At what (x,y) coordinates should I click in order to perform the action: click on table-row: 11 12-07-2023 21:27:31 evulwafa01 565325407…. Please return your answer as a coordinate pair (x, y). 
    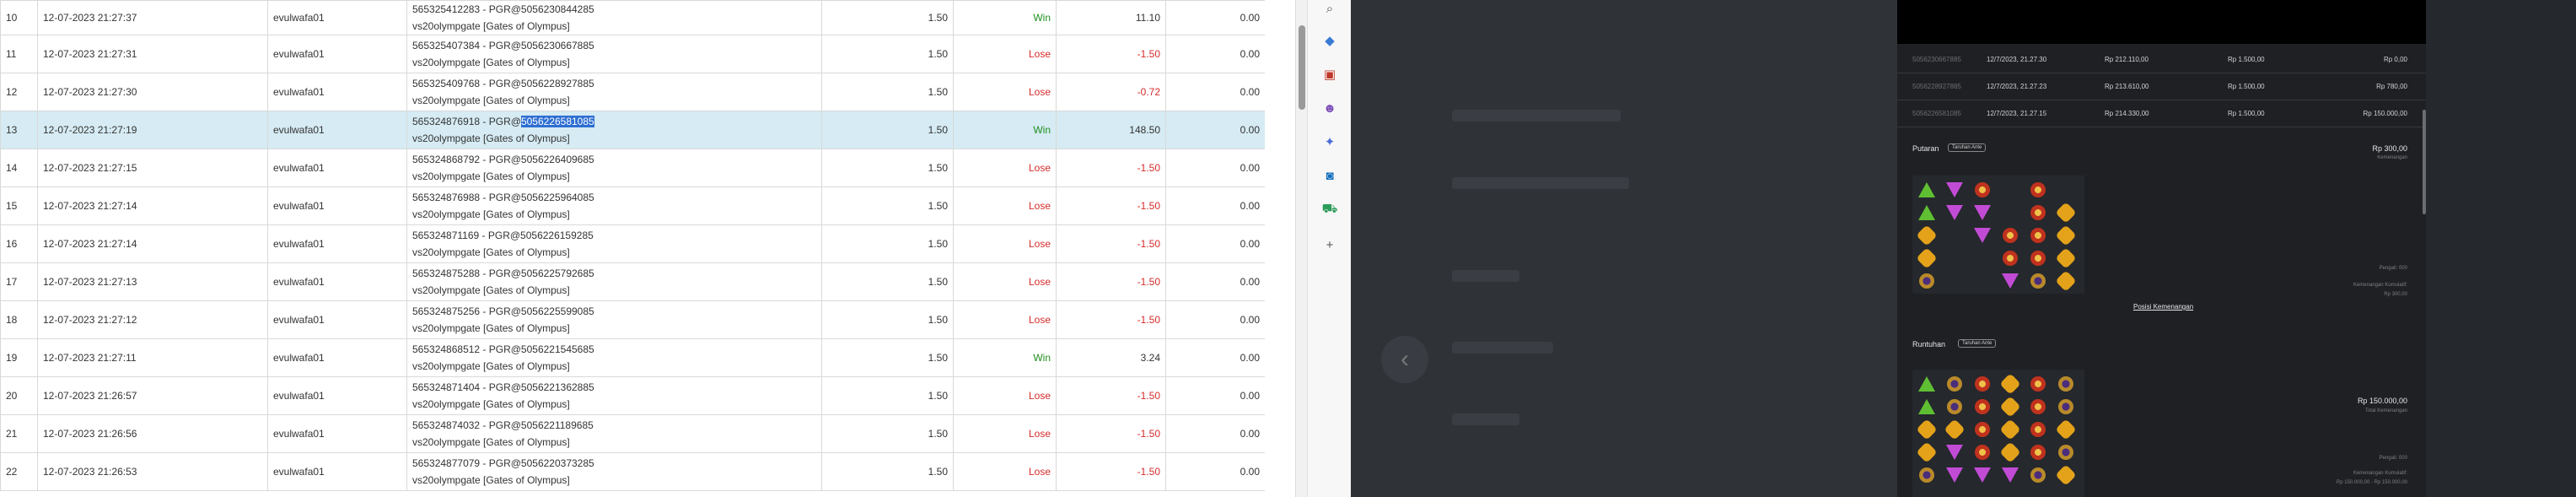
    Looking at the image, I should click on (632, 54).